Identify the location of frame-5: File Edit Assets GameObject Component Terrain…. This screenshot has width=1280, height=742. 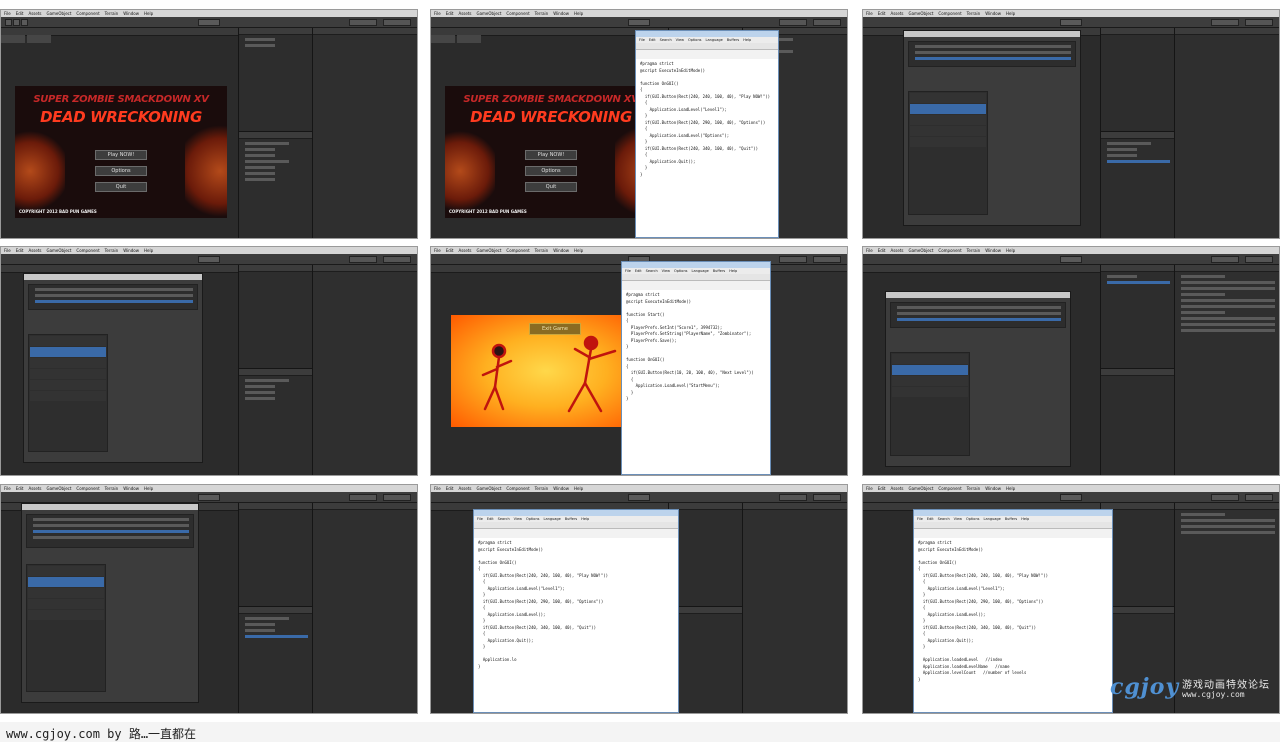
(639, 361).